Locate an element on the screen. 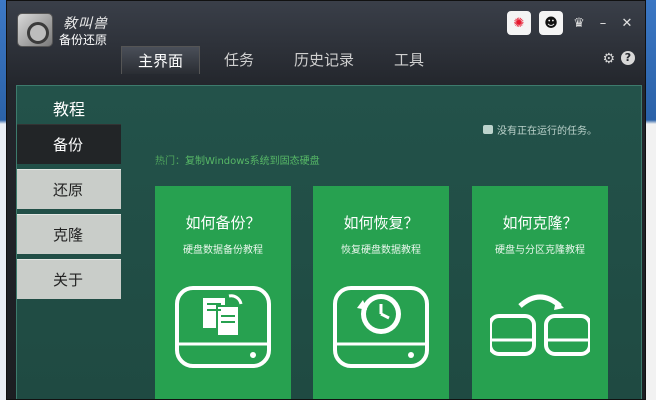 This screenshot has height=400, width=656. sidebar-item-about: 关于 is located at coordinates (69, 279).